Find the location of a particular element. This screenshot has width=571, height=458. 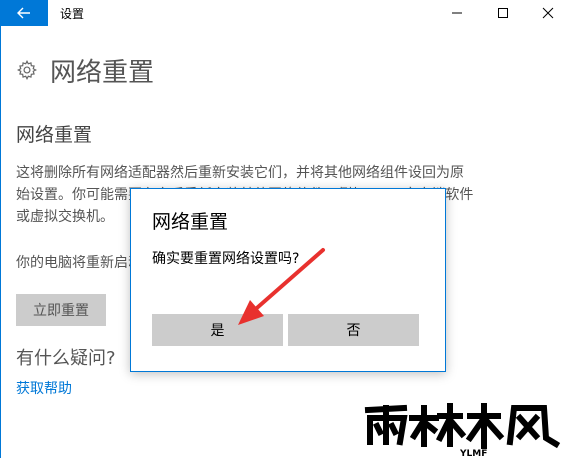

yes-button: 是 is located at coordinates (217, 330).